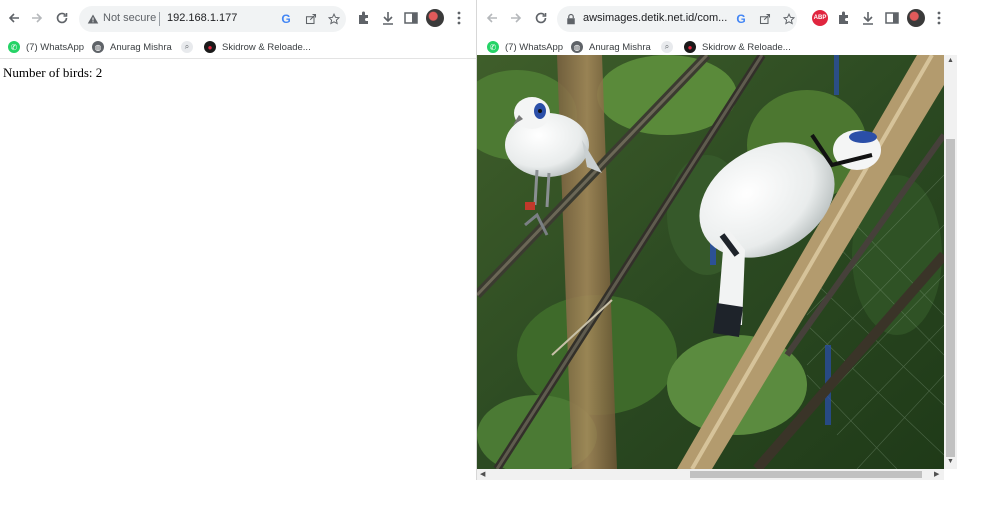 This screenshot has height=529, width=984. I want to click on scroll-down-icon: ▼, so click(950, 461).